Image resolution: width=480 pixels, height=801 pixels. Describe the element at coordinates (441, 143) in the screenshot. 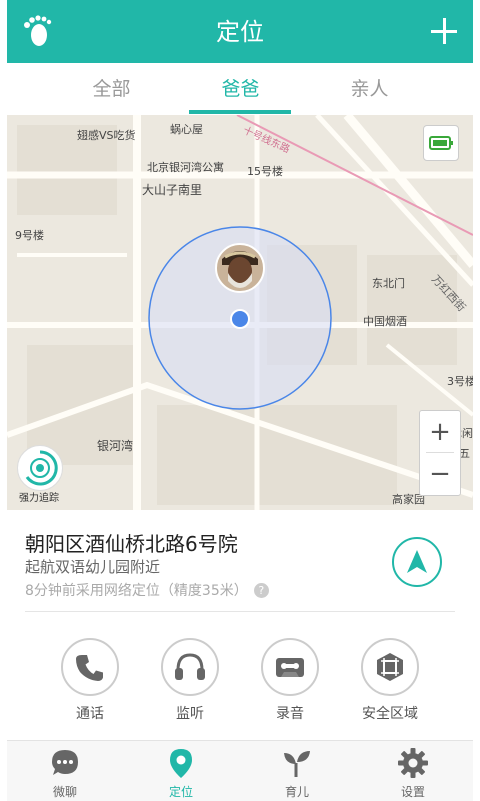

I see `battery-icon` at that location.